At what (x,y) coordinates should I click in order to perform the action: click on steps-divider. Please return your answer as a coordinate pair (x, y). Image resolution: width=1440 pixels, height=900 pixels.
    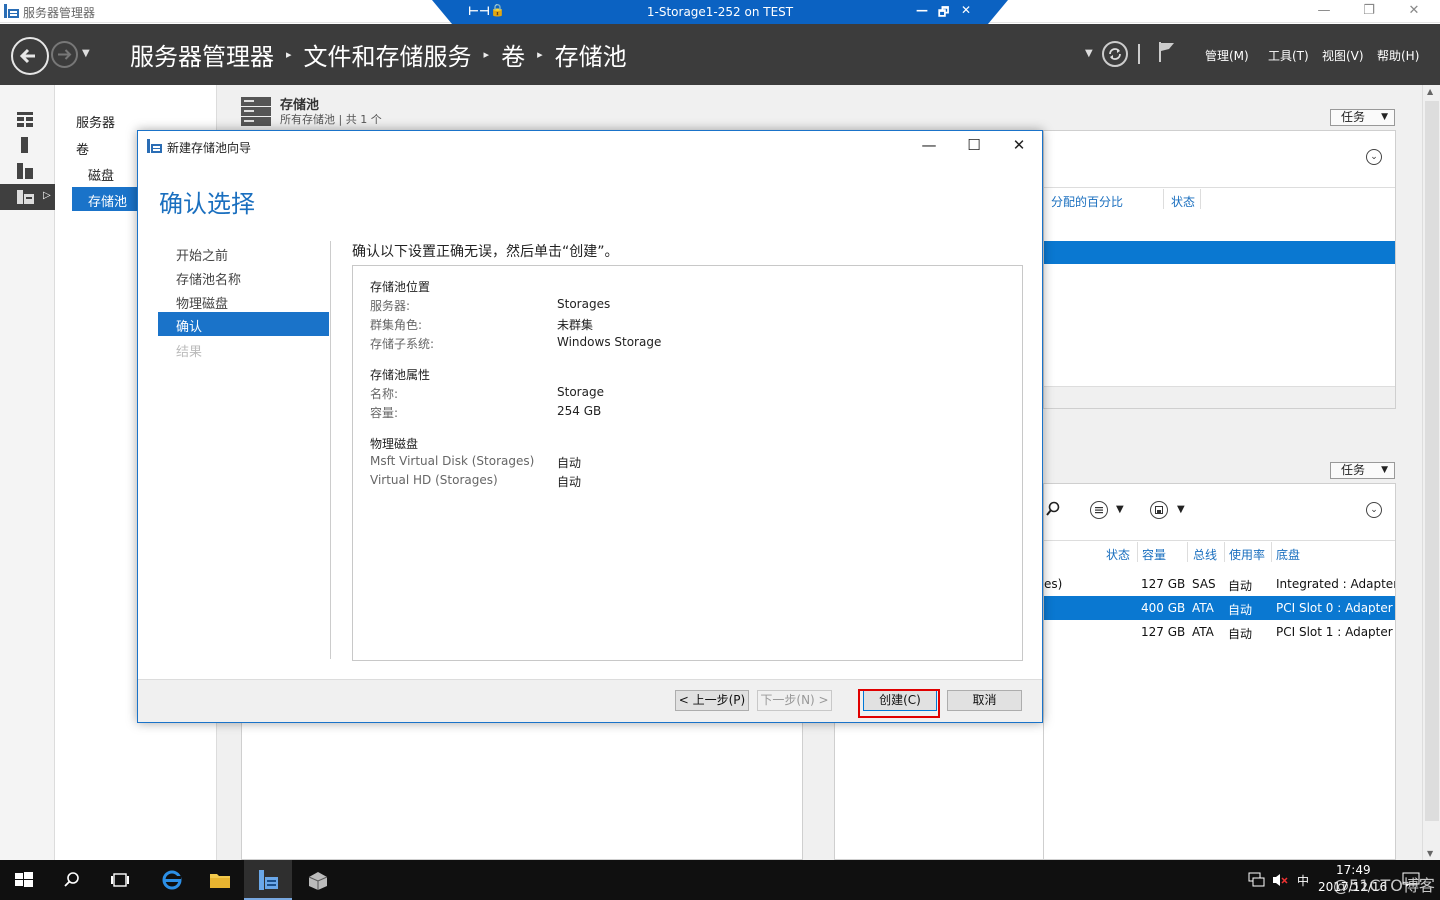
    Looking at the image, I should click on (330, 450).